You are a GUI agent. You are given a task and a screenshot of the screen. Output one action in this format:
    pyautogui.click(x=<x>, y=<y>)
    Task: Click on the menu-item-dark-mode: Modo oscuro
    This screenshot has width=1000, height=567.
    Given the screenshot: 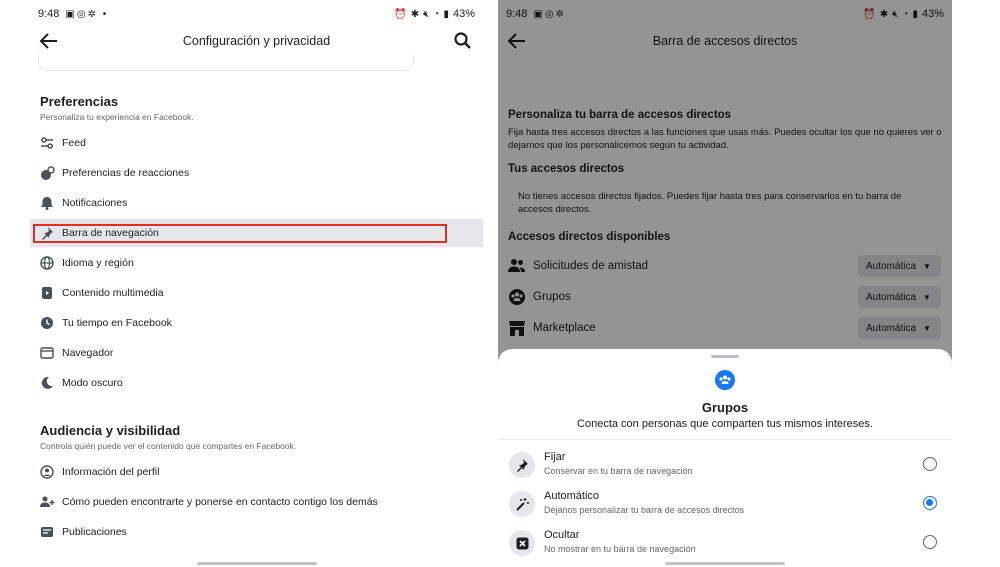 What is the action you would take?
    pyautogui.click(x=256, y=383)
    